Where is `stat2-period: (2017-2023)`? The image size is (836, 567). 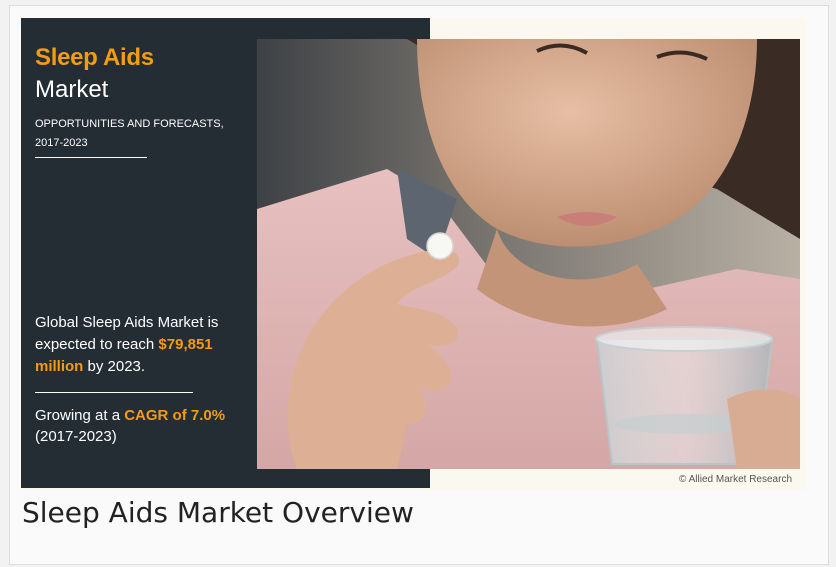 stat2-period: (2017-2023) is located at coordinates (76, 436).